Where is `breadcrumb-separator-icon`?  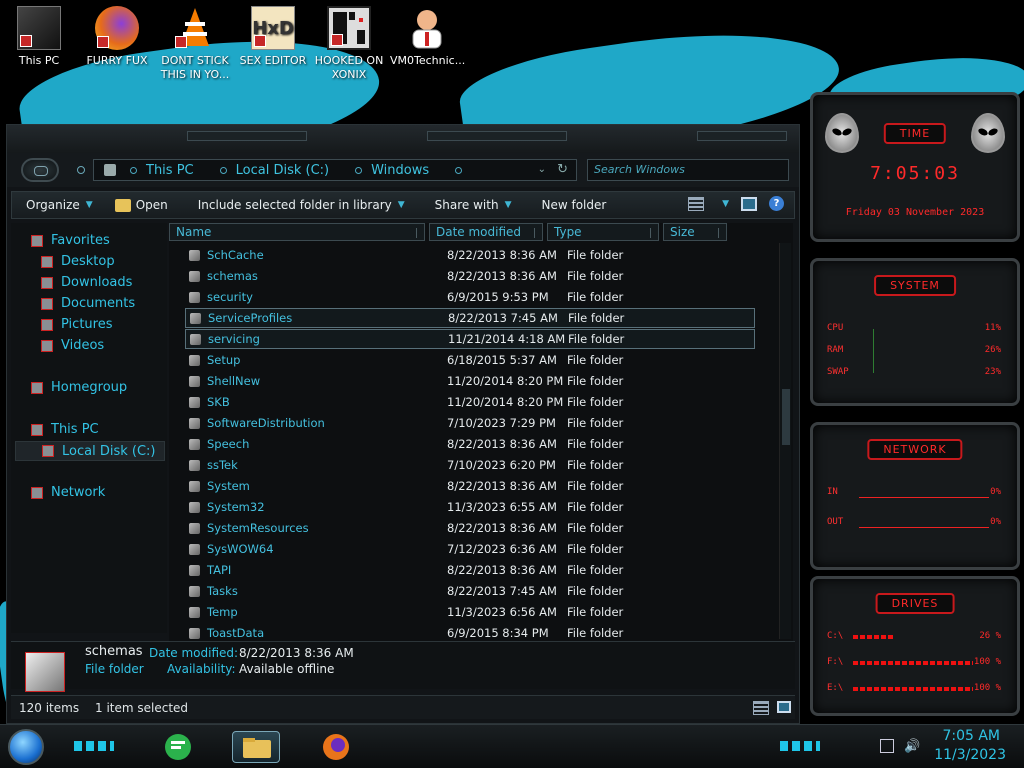
breadcrumb-separator-icon is located at coordinates (223, 170).